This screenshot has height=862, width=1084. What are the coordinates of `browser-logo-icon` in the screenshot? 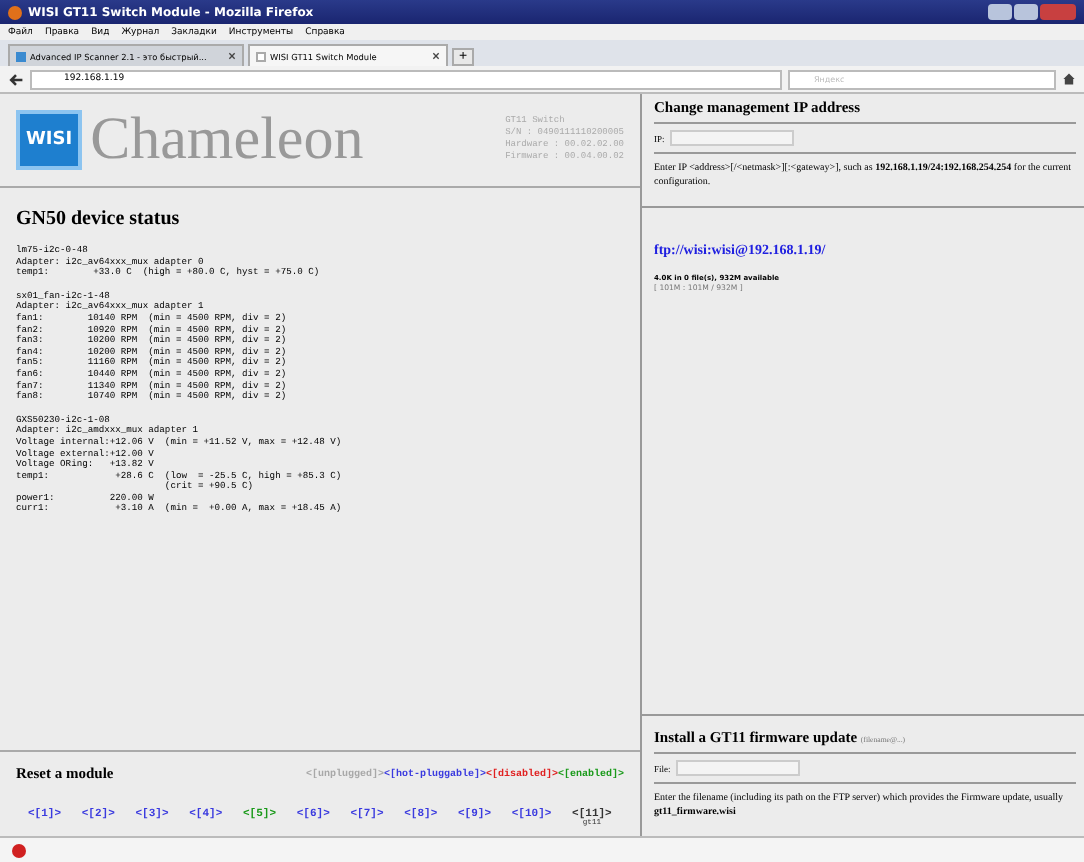 It's located at (15, 12).